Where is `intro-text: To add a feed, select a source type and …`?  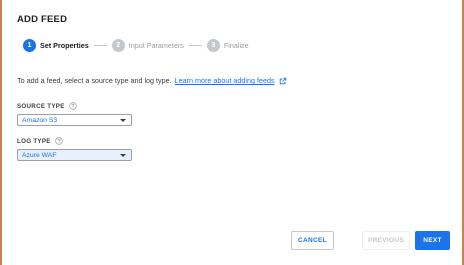 intro-text: To add a feed, select a source type and … is located at coordinates (152, 80).